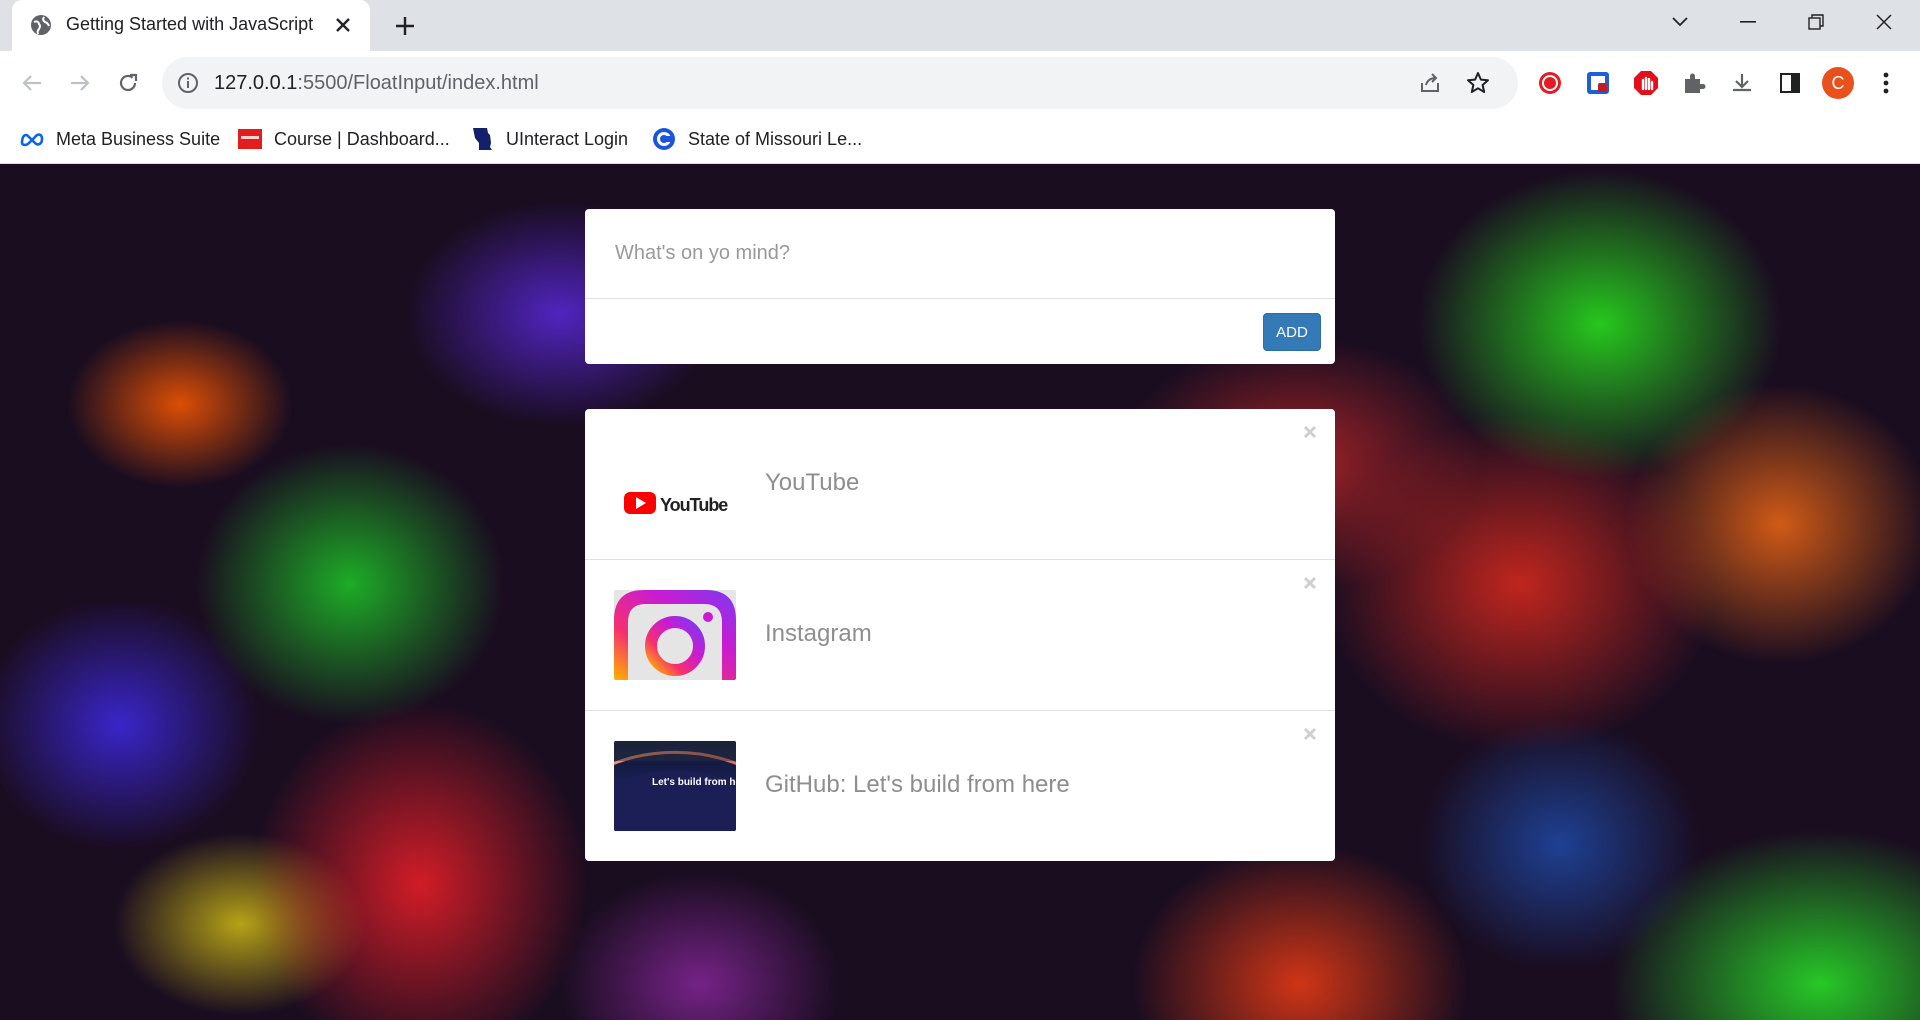  What do you see at coordinates (1742, 83) in the screenshot?
I see `download-icon` at bounding box center [1742, 83].